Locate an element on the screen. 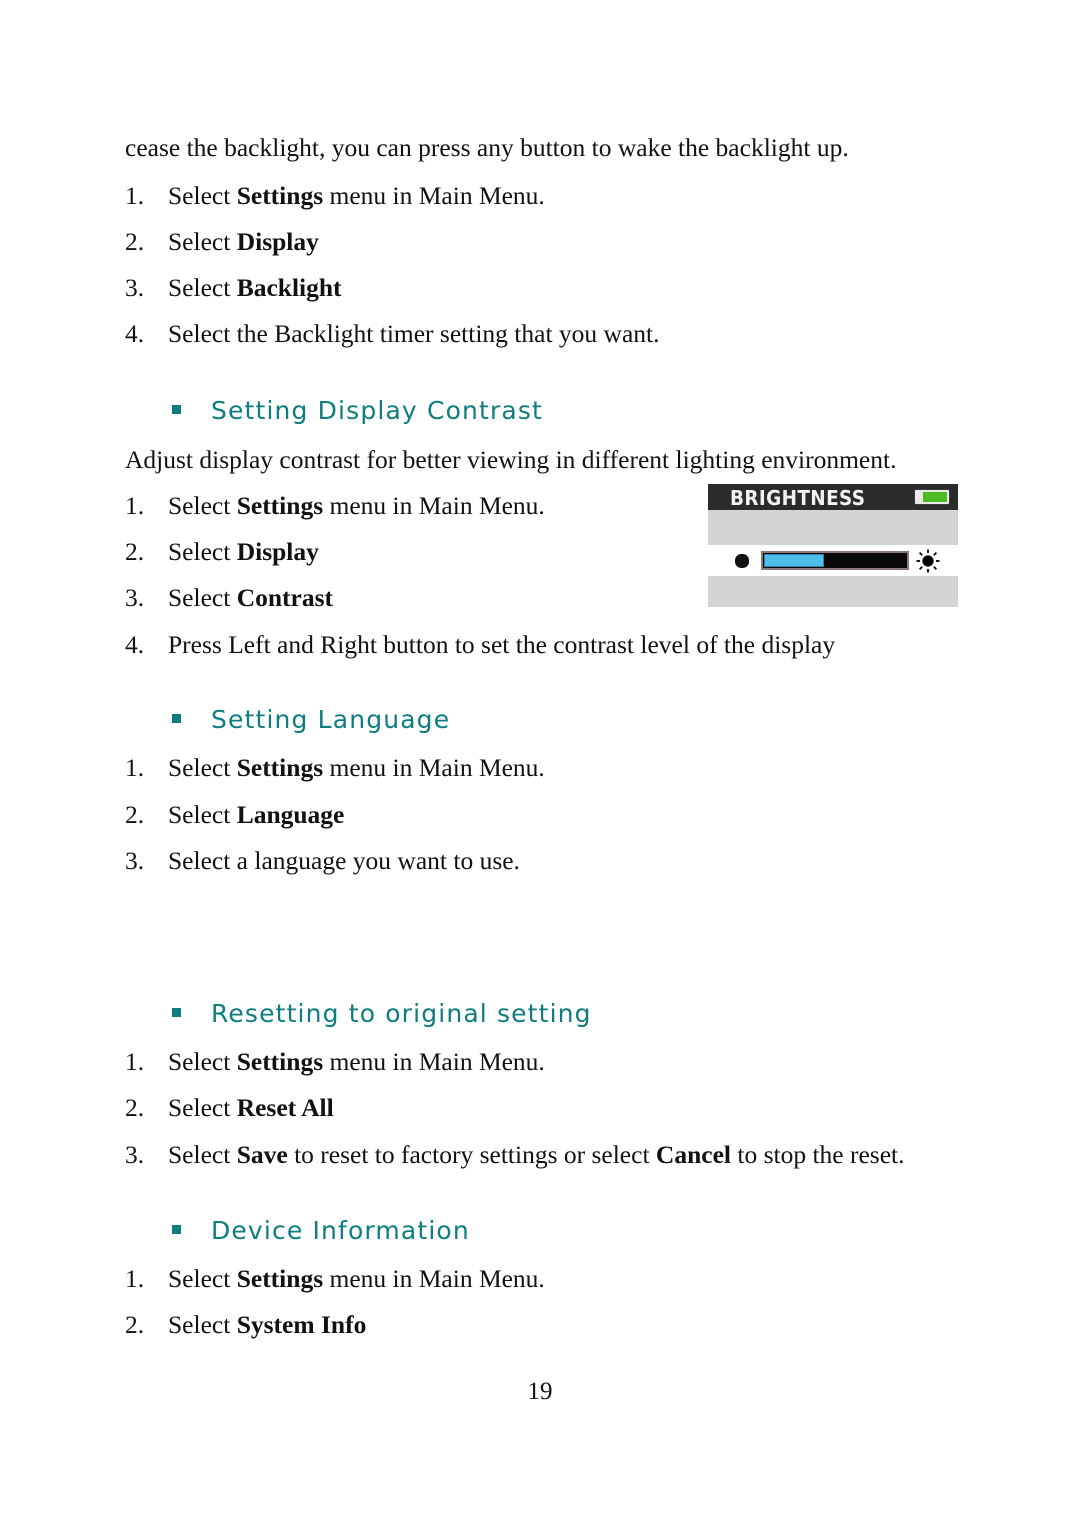 The height and width of the screenshot is (1533, 1080). heading-label: Resetting to original setting is located at coordinates (401, 1013).